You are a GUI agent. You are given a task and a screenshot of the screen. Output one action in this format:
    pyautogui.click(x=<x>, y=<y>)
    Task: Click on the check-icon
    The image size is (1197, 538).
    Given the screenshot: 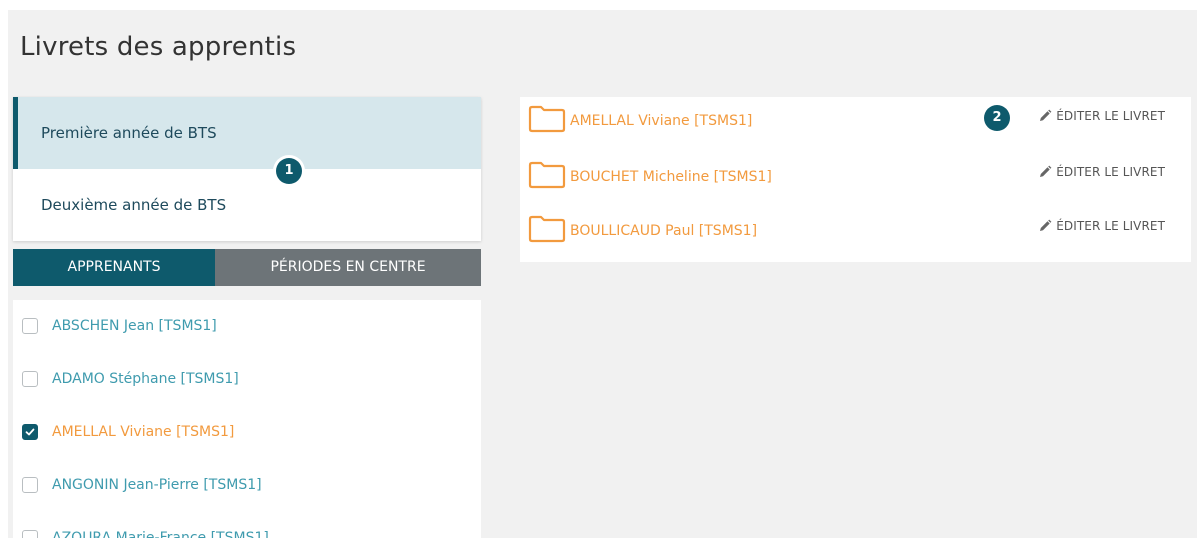 What is the action you would take?
    pyautogui.click(x=30, y=432)
    